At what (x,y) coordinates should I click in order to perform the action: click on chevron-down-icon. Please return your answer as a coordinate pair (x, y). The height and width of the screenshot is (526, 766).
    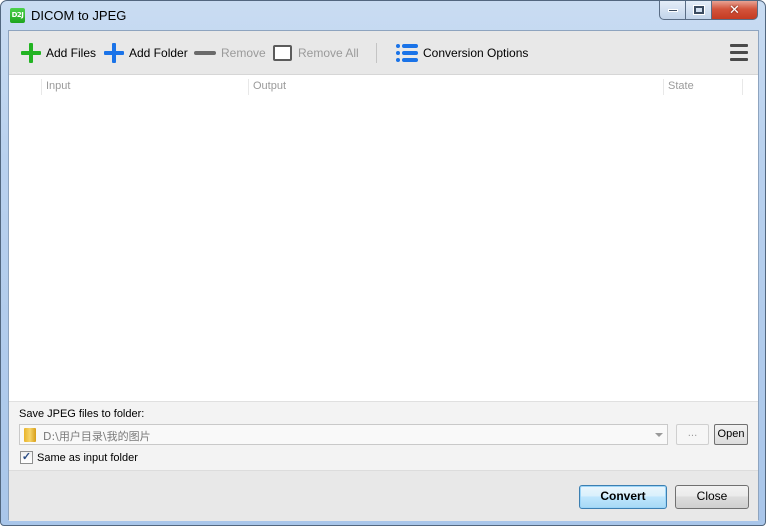
    Looking at the image, I should click on (659, 435).